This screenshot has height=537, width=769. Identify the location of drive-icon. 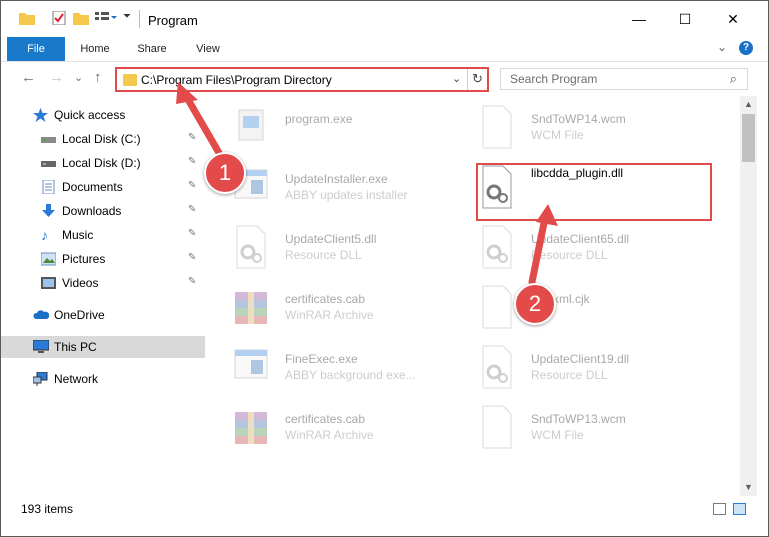
(48, 139).